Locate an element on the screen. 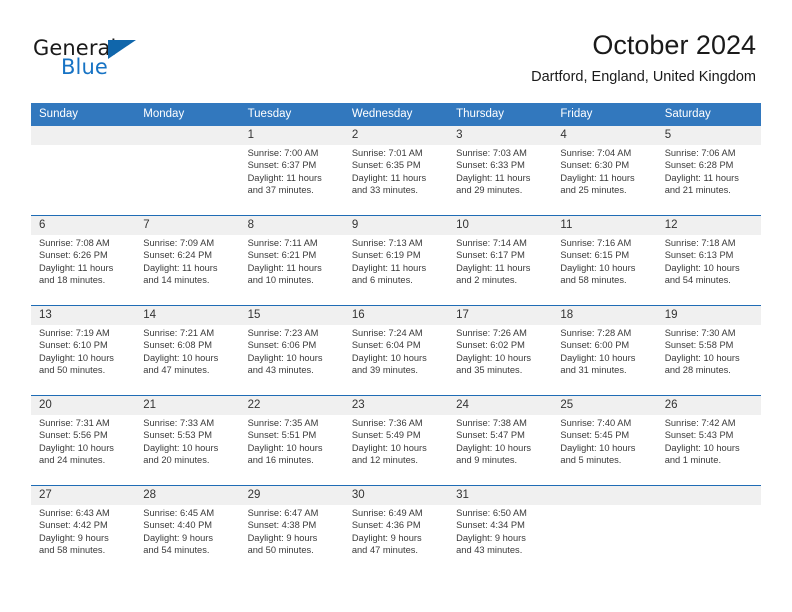 Image resolution: width=792 pixels, height=612 pixels. week-2-daynum-row: 6 7 8 9 10 11 12 is located at coordinates (396, 225).